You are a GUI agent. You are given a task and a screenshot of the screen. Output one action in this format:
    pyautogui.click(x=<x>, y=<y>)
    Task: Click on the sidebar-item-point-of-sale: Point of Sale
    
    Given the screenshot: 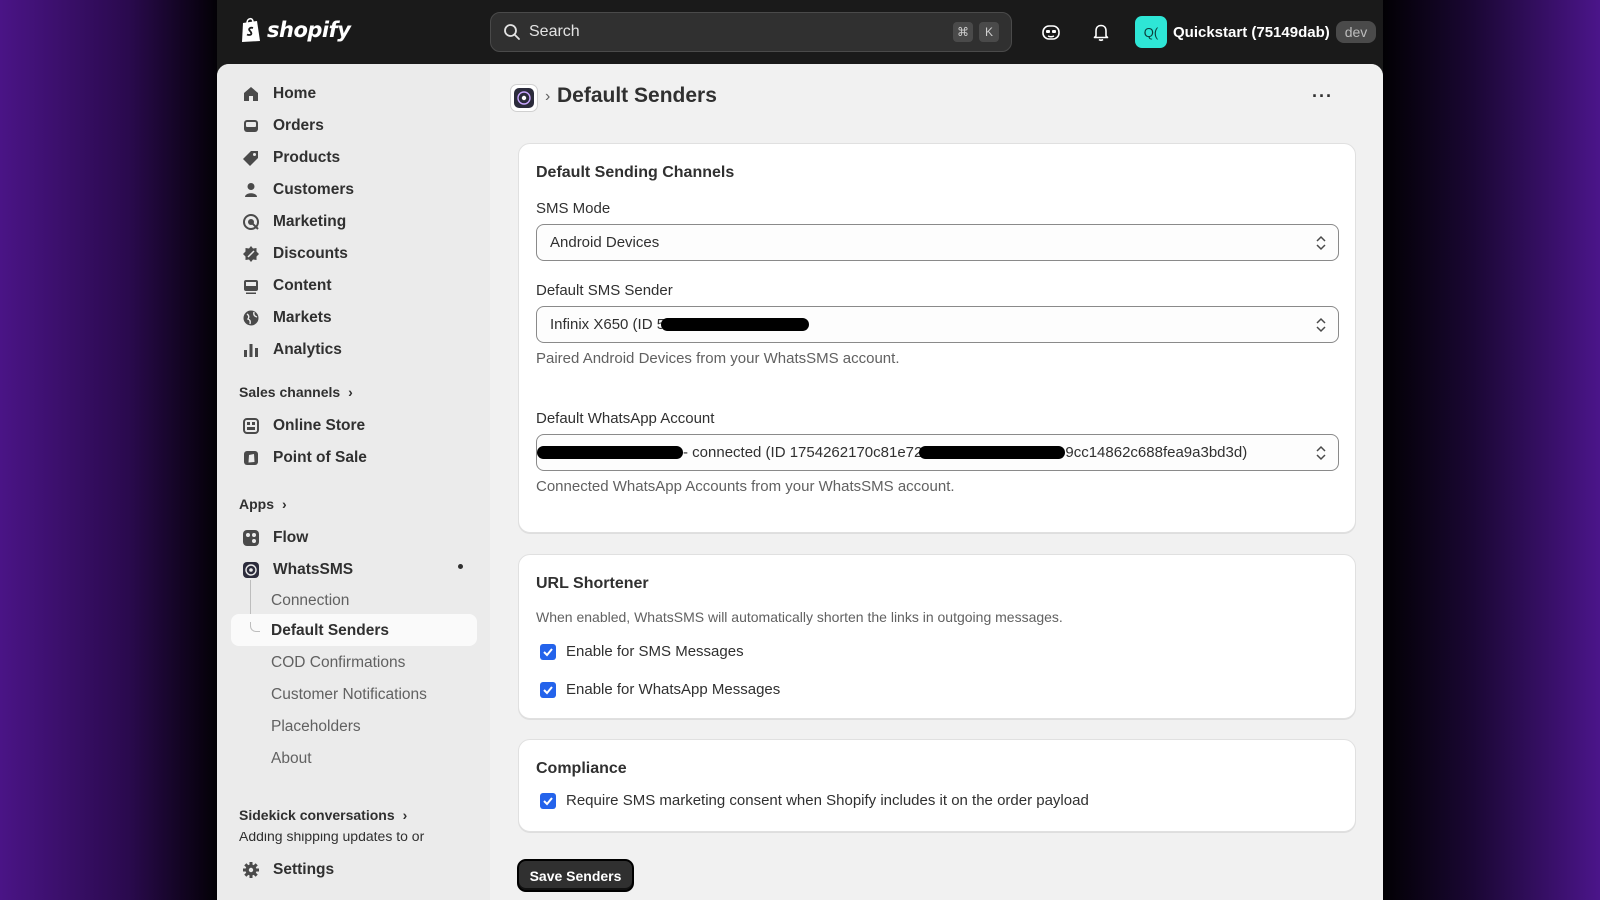 What is the action you would take?
    pyautogui.click(x=354, y=458)
    